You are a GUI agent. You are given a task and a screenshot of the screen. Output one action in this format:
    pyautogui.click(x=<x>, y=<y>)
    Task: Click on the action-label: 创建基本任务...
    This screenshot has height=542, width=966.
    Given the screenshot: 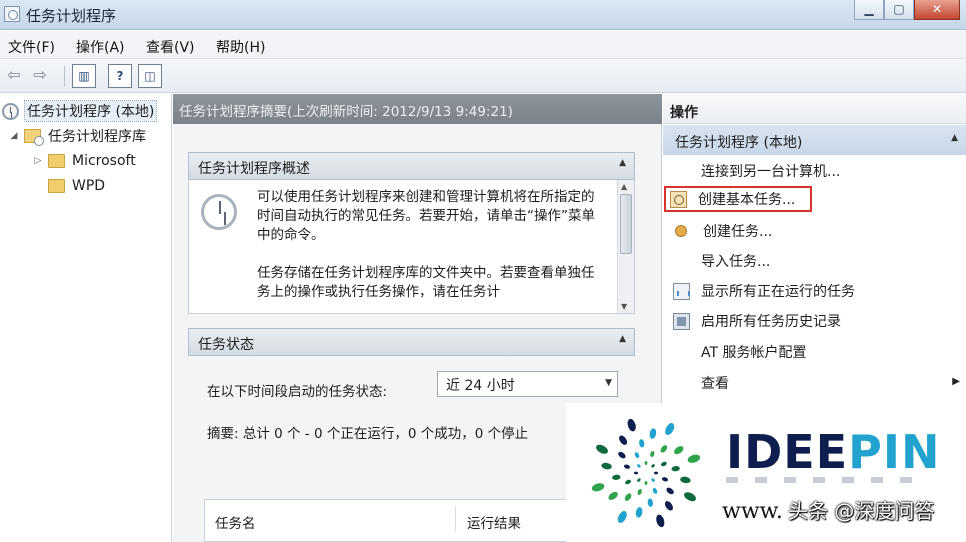 What is the action you would take?
    pyautogui.click(x=747, y=200)
    